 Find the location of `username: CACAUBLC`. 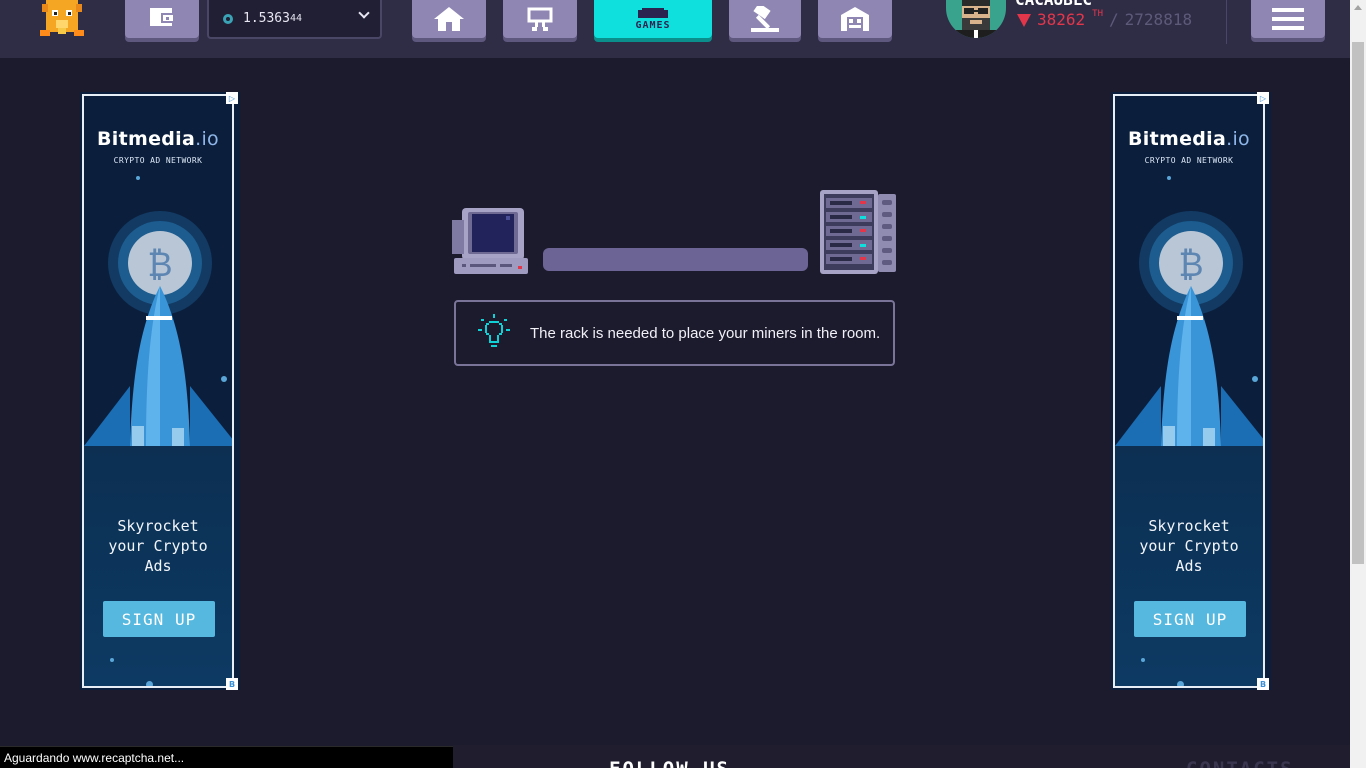

username: CACAUBLC is located at coordinates (1053, 4).